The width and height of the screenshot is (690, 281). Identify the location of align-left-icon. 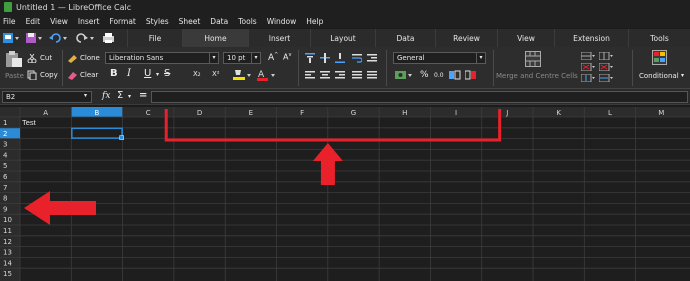
(310, 75).